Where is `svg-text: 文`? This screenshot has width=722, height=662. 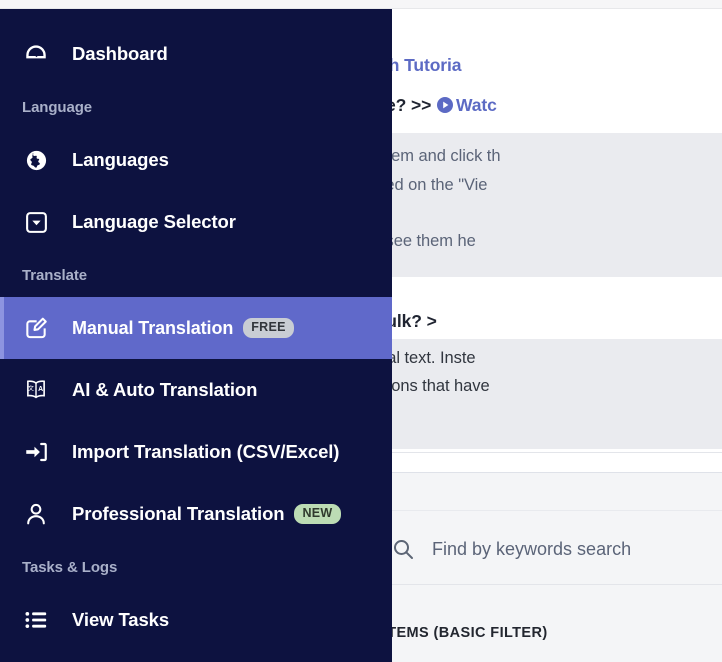 svg-text: 文 is located at coordinates (31, 389).